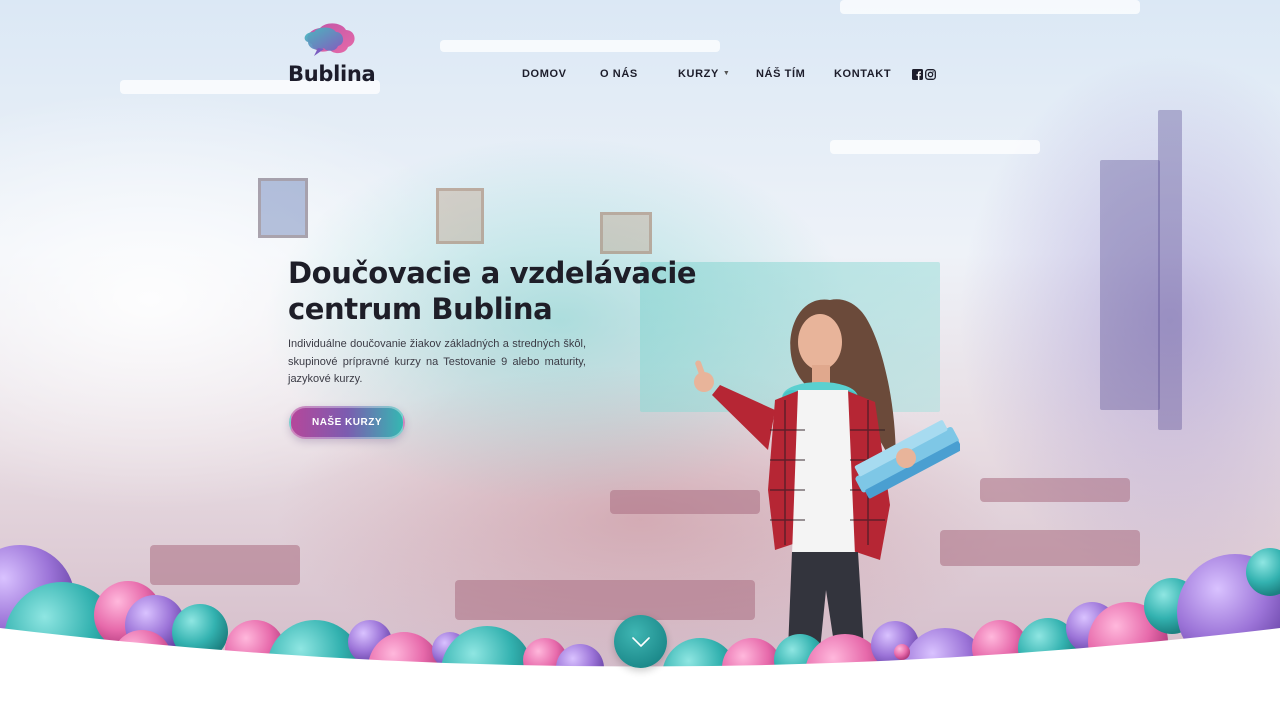  I want to click on logo: Bublina, so click(333, 54).